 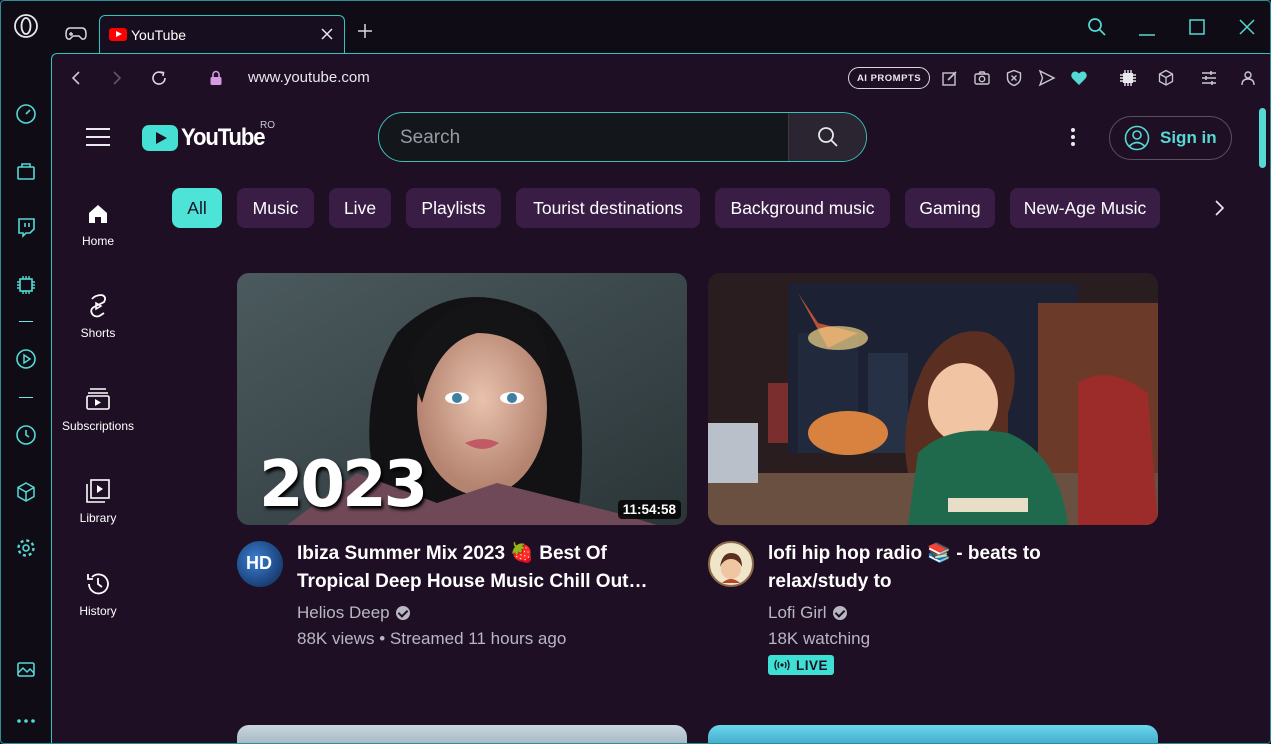 I want to click on youtube-favicon-icon, so click(x=118, y=34).